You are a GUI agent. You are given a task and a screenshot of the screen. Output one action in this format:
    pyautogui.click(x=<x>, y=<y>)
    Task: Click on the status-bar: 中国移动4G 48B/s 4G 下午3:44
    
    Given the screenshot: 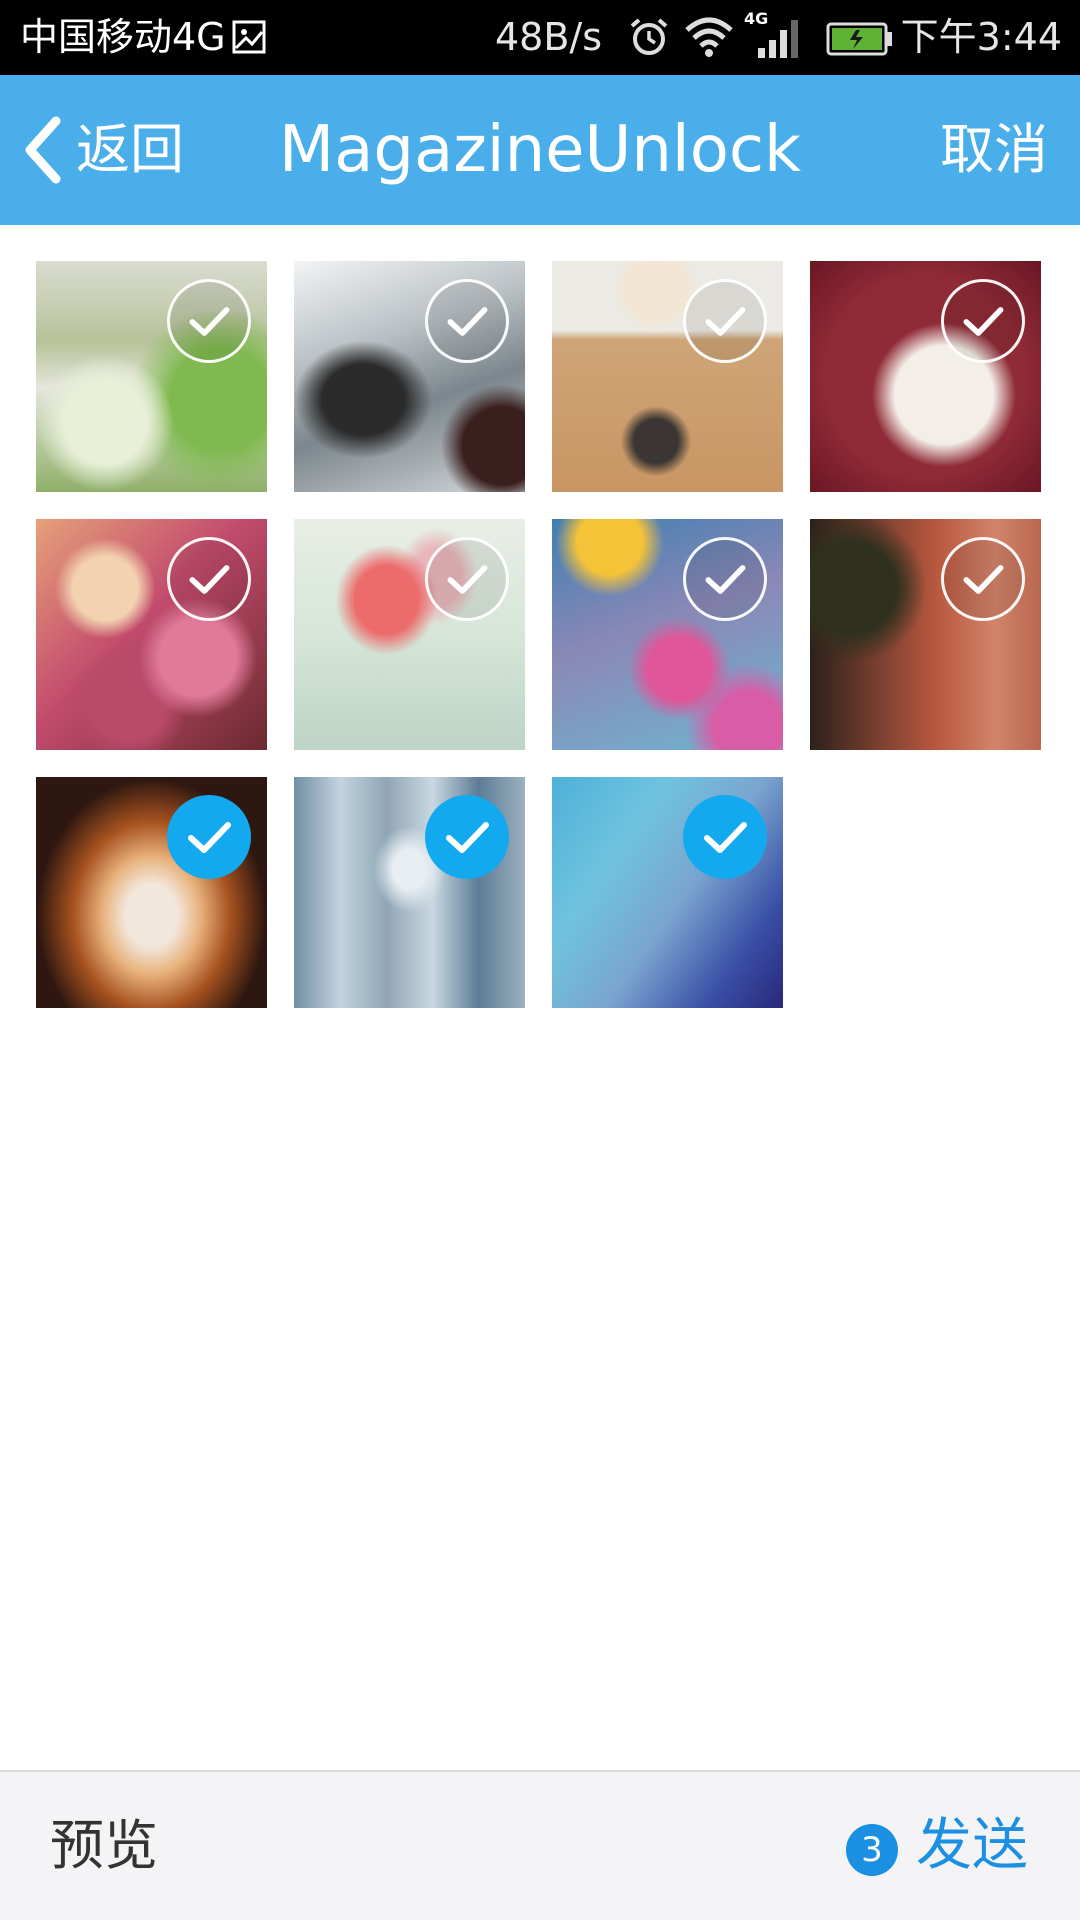 What is the action you would take?
    pyautogui.click(x=540, y=37)
    